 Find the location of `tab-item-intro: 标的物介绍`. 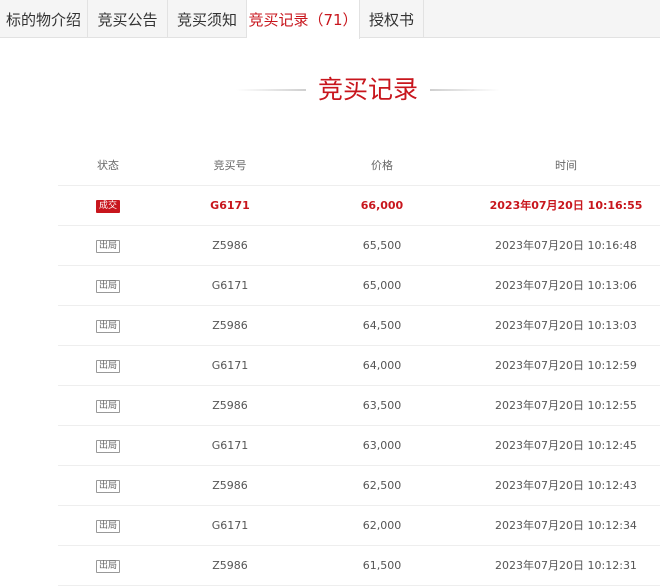

tab-item-intro: 标的物介绍 is located at coordinates (44, 19).